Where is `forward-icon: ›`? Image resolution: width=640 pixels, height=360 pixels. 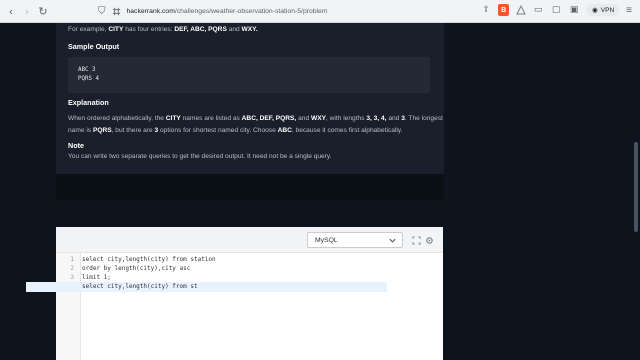
forward-icon: › is located at coordinates (27, 11).